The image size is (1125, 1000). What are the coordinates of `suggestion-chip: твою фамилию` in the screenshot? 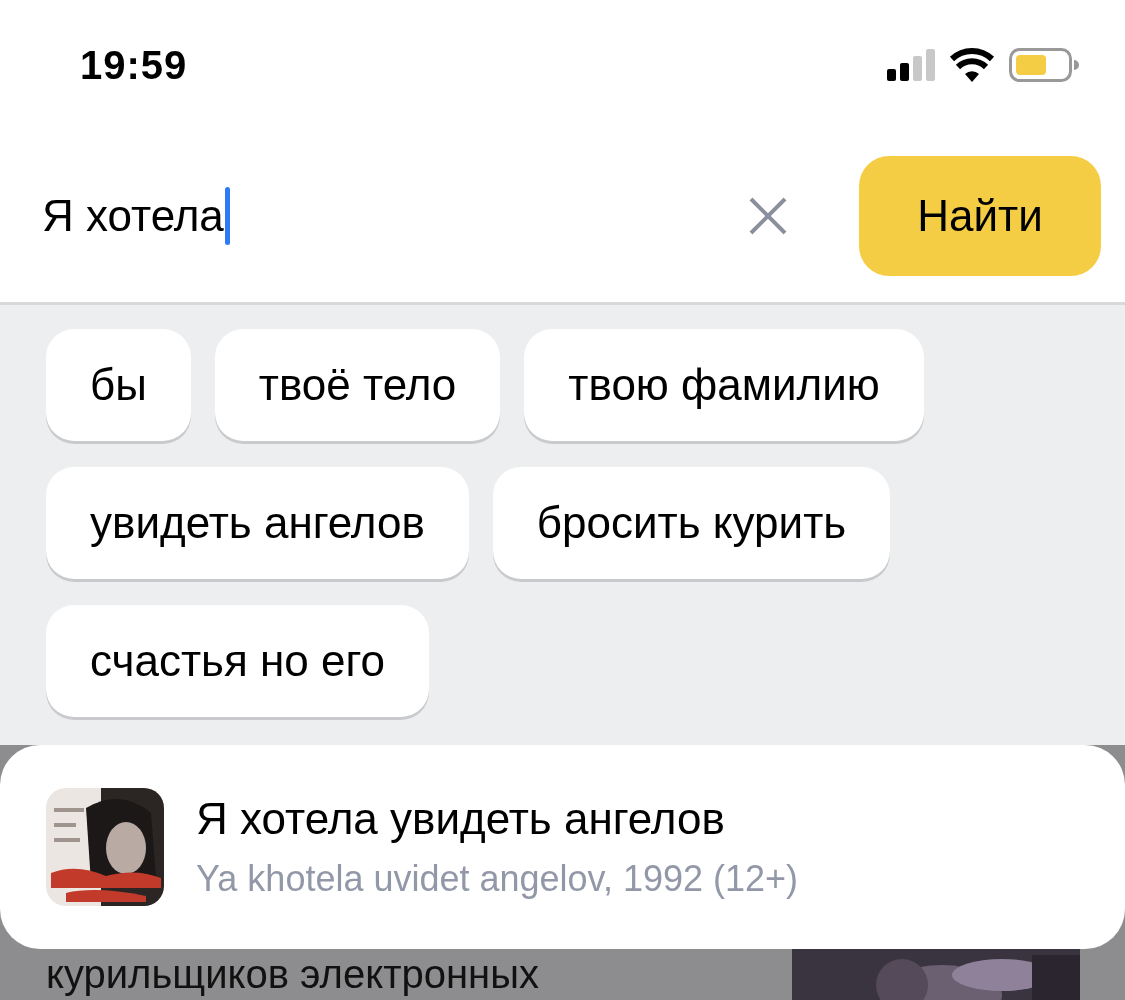 It's located at (724, 385).